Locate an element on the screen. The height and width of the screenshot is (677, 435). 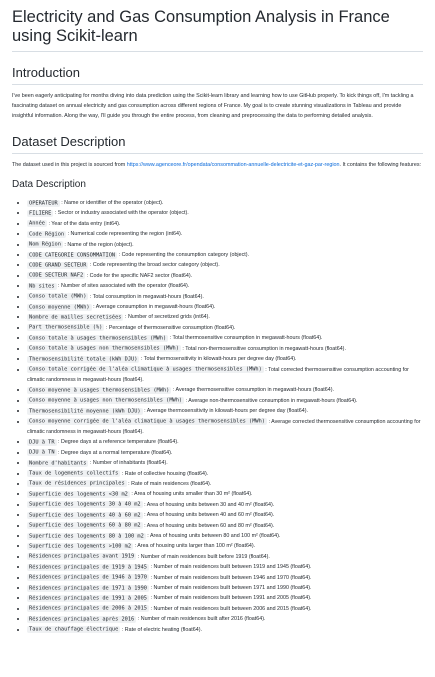
feature-code: Année is located at coordinates (37, 224).